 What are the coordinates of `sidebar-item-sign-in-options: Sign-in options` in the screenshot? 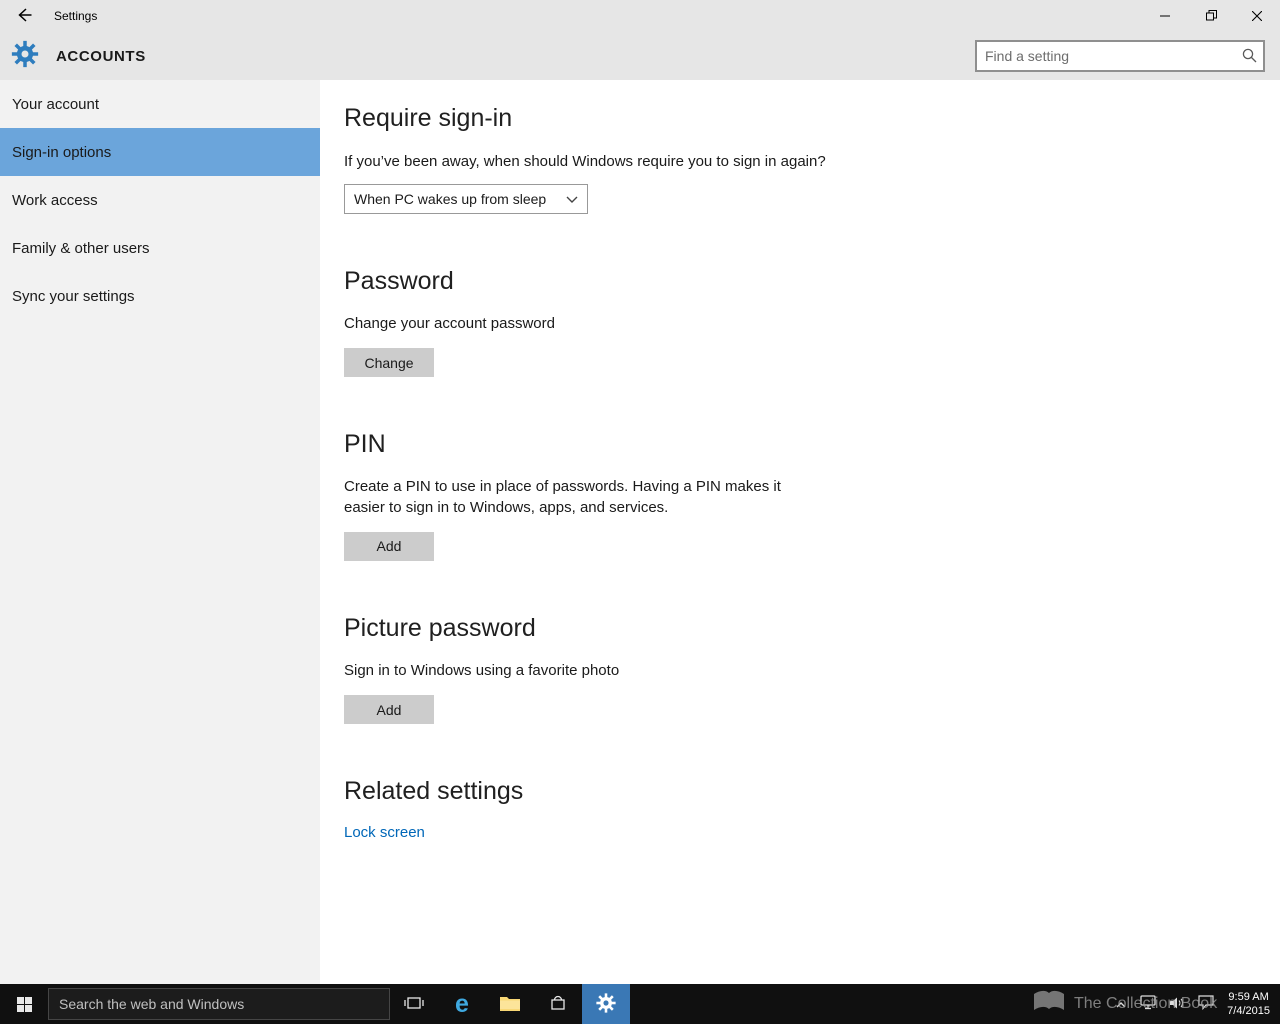 It's located at (160, 152).